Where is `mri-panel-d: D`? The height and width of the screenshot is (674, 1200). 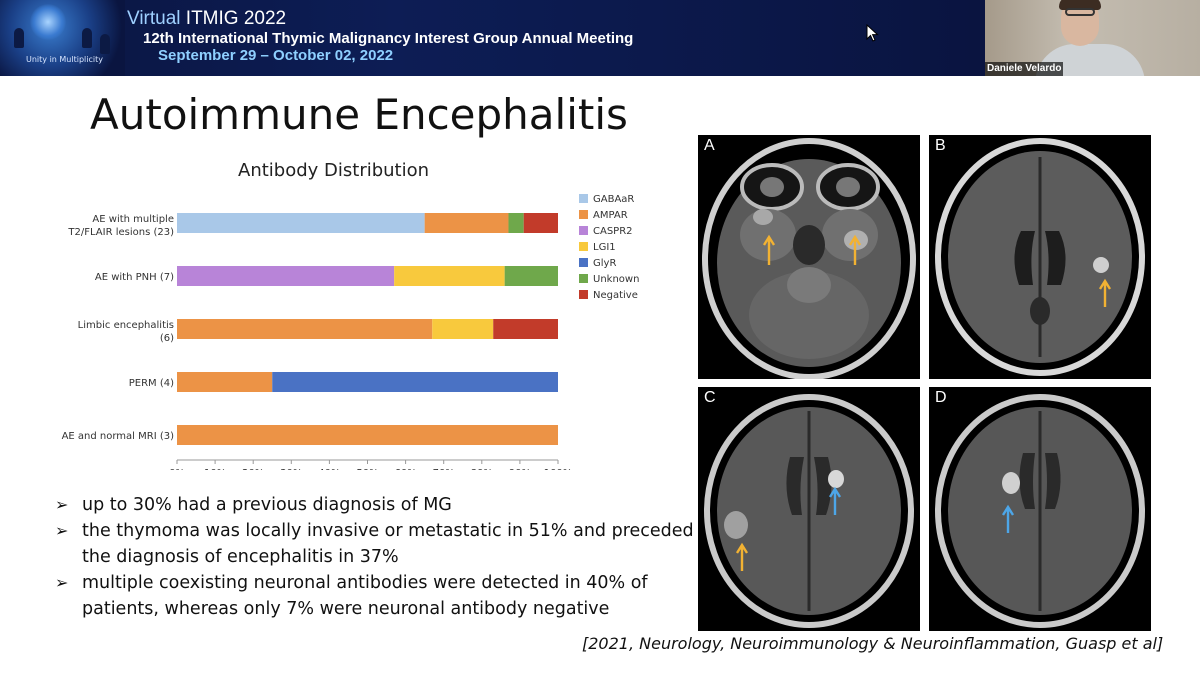 mri-panel-d: D is located at coordinates (1040, 509).